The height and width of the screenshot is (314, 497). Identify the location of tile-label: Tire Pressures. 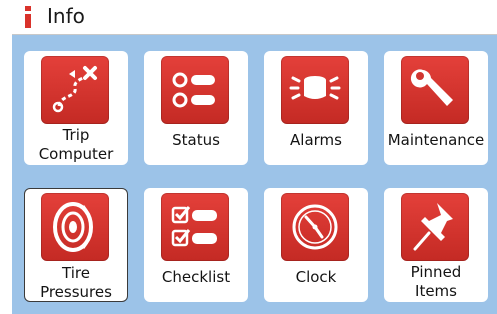
(76, 282).